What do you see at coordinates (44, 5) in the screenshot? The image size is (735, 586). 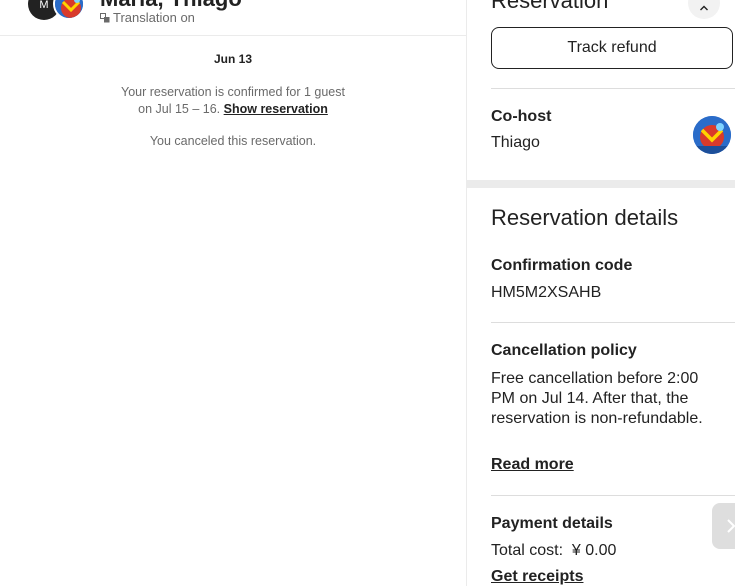 I see `avatar-initial: M` at bounding box center [44, 5].